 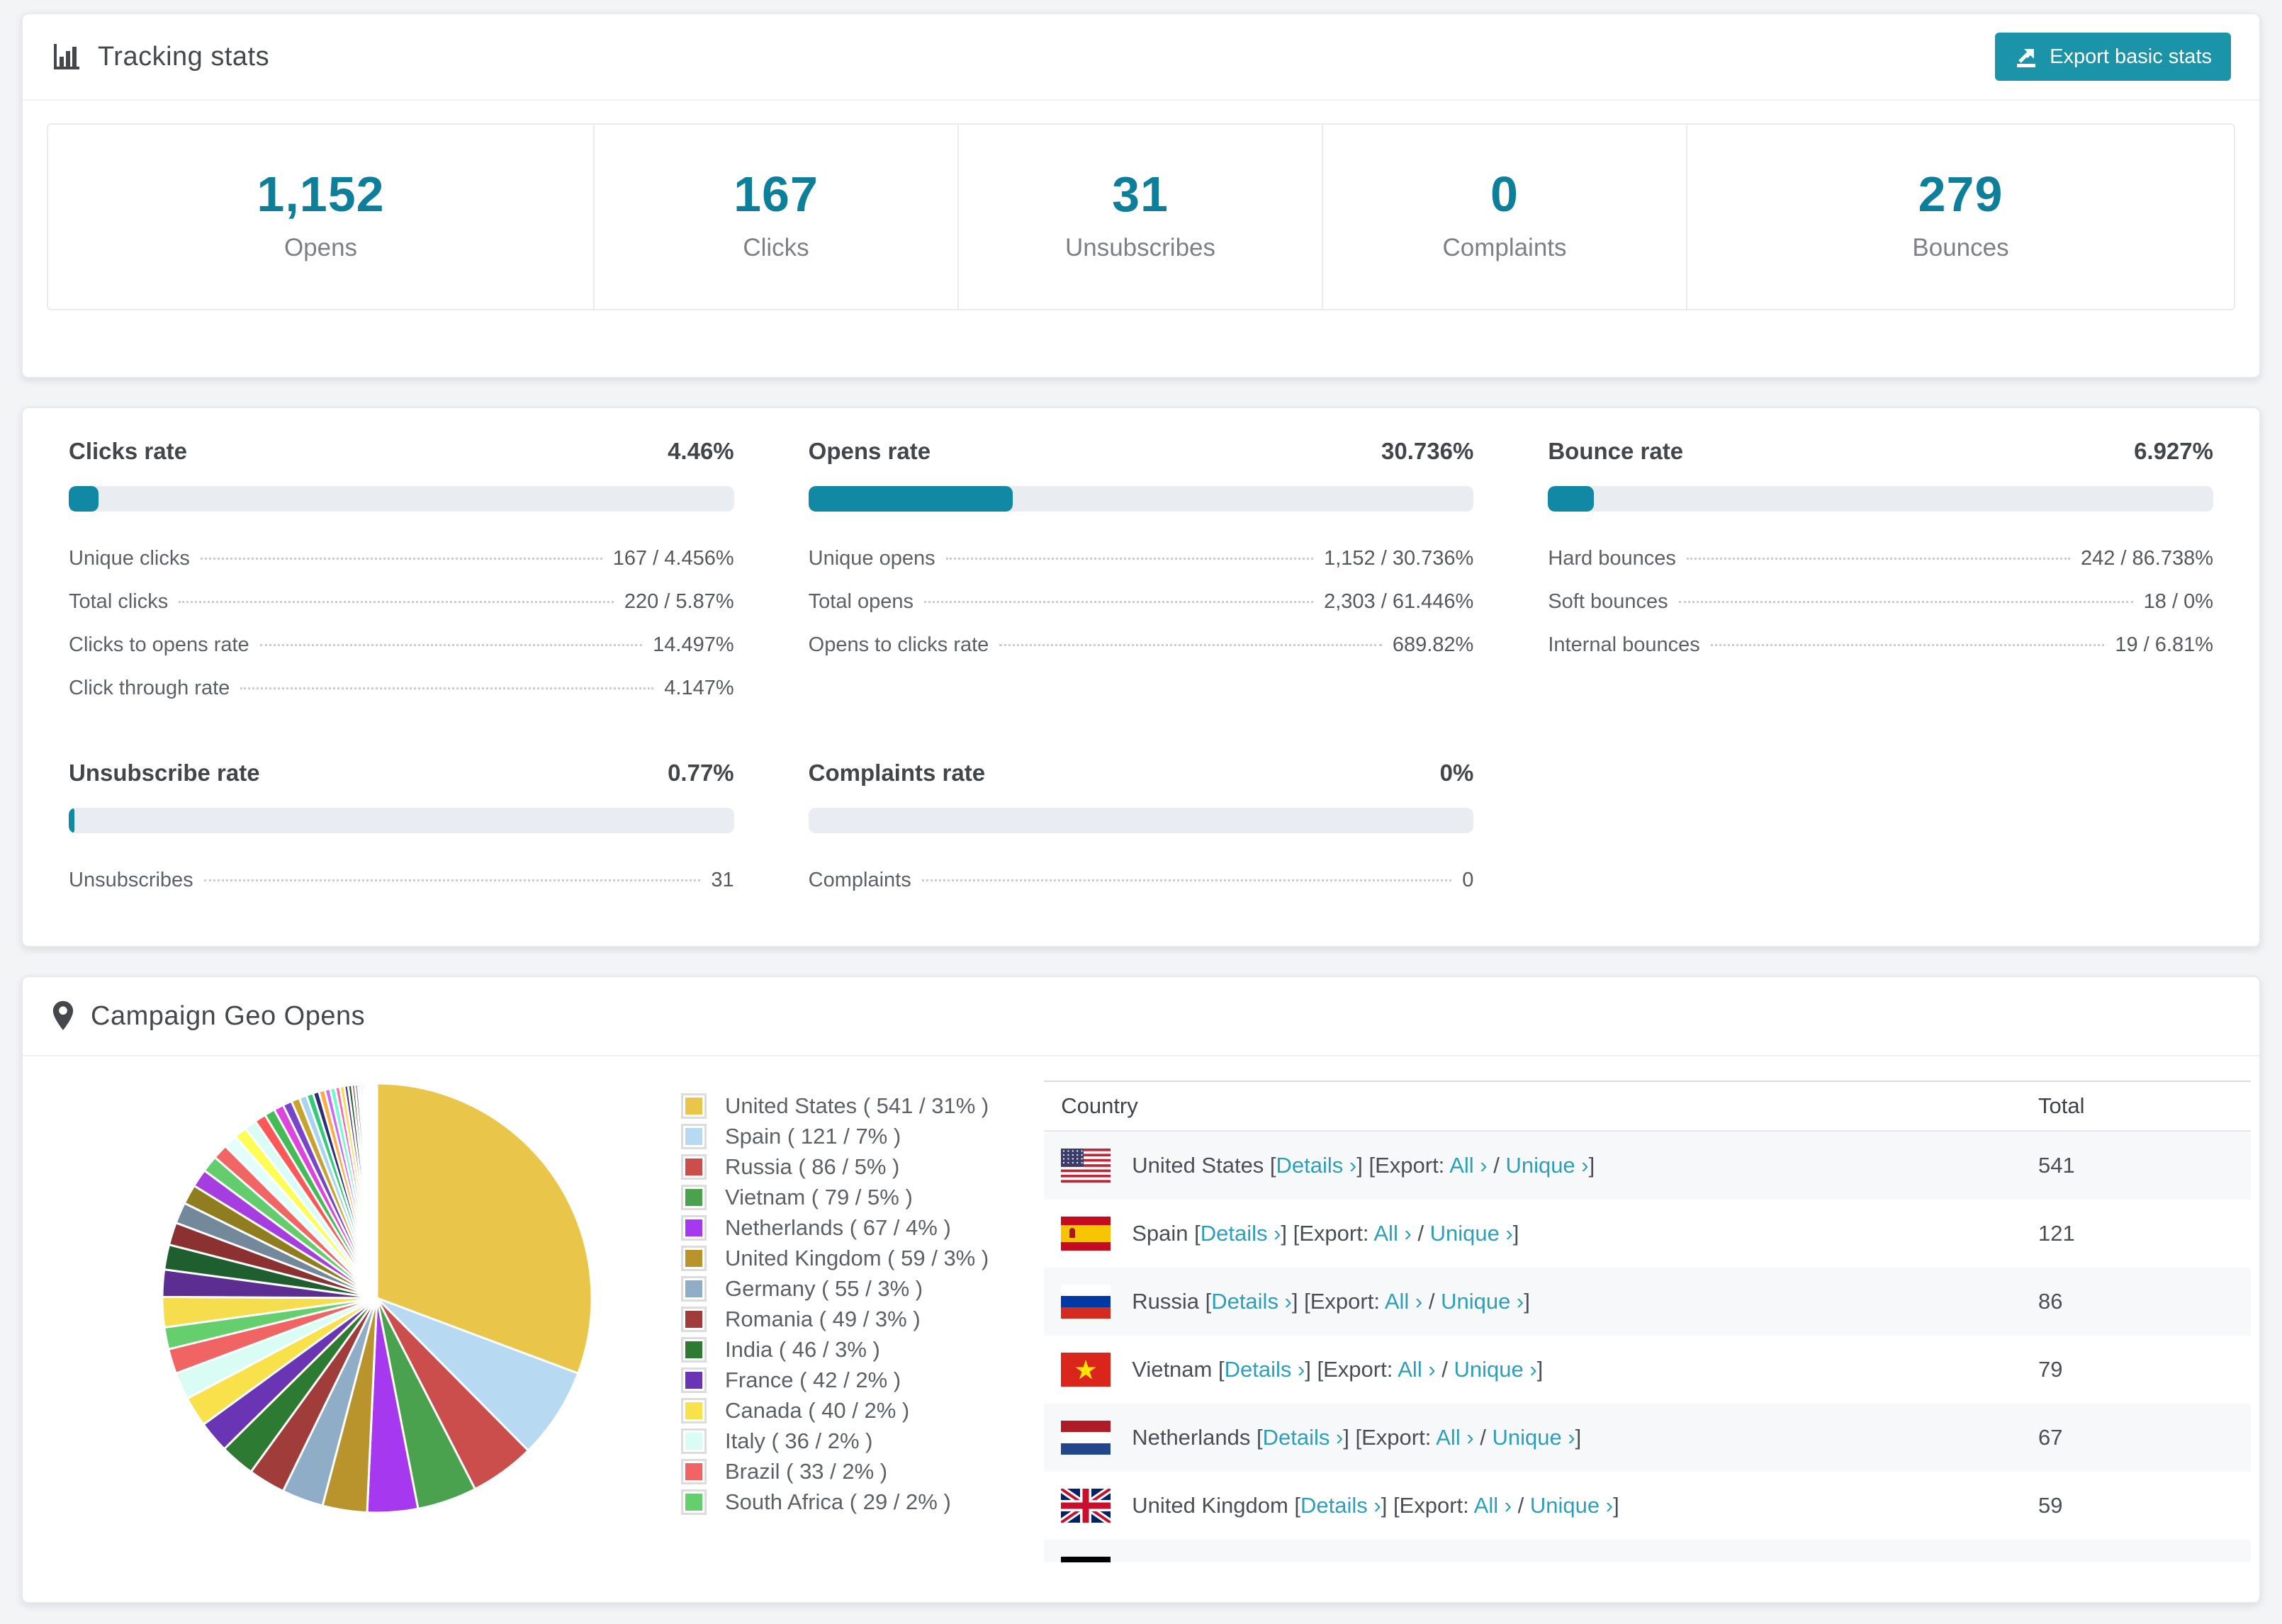 What do you see at coordinates (701, 451) in the screenshot?
I see `rate-value: 4.46%` at bounding box center [701, 451].